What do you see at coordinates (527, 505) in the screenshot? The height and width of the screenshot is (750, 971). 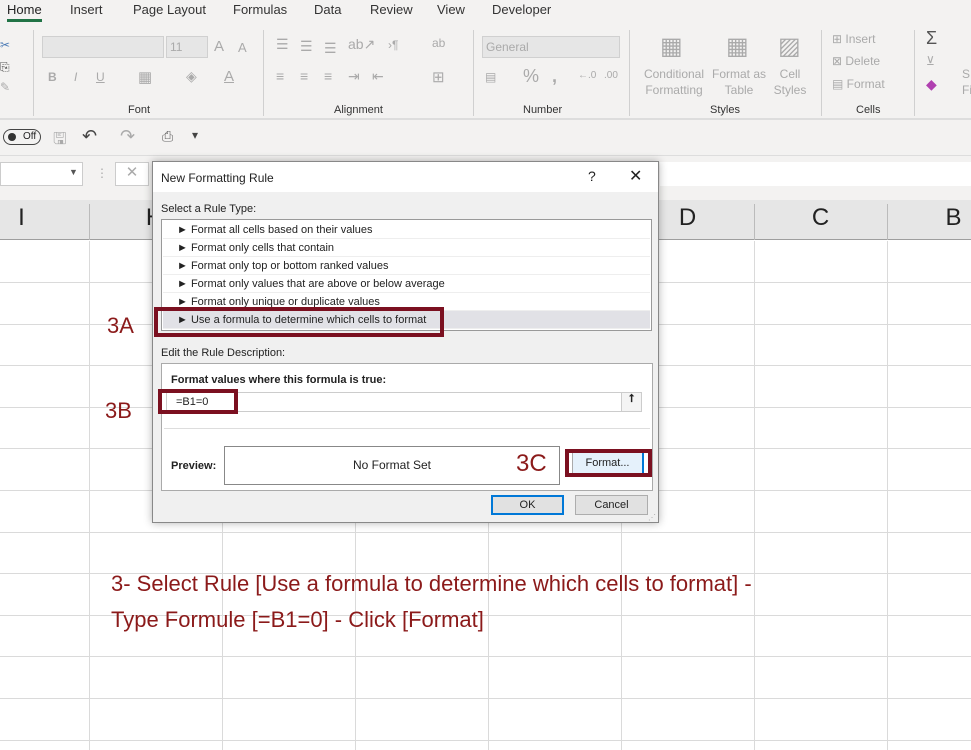 I see `ok-button: OK` at bounding box center [527, 505].